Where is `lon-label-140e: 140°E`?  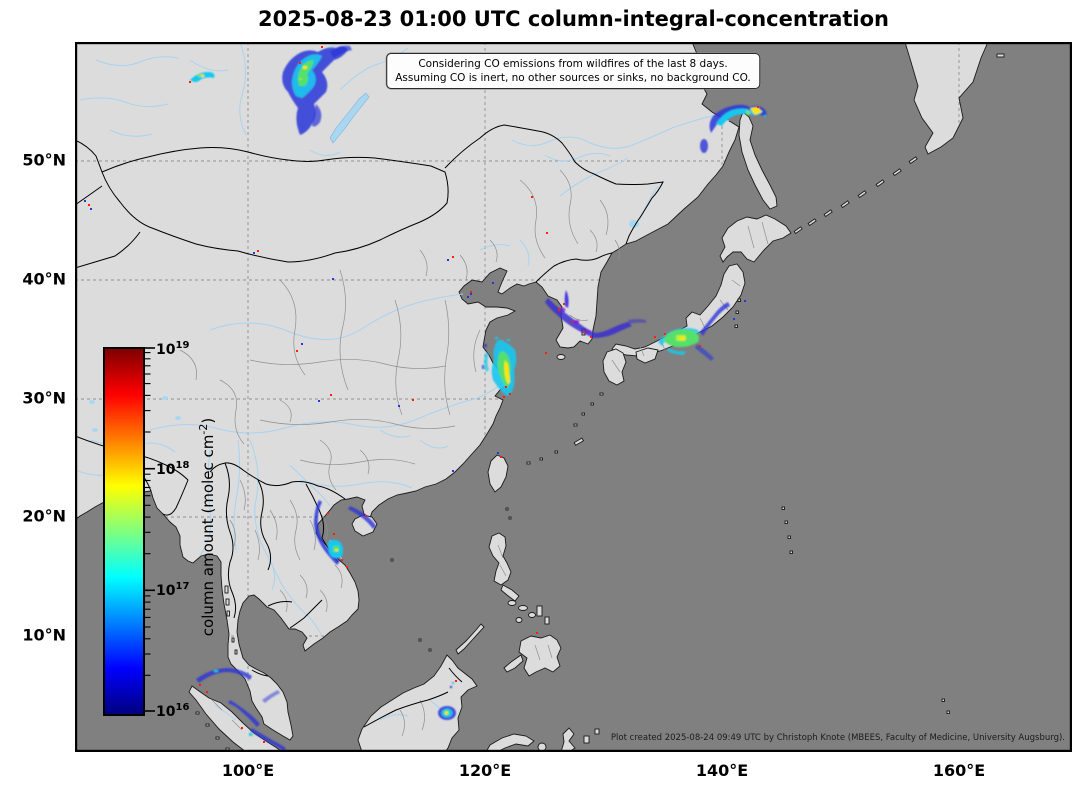 lon-label-140e: 140°E is located at coordinates (722, 770).